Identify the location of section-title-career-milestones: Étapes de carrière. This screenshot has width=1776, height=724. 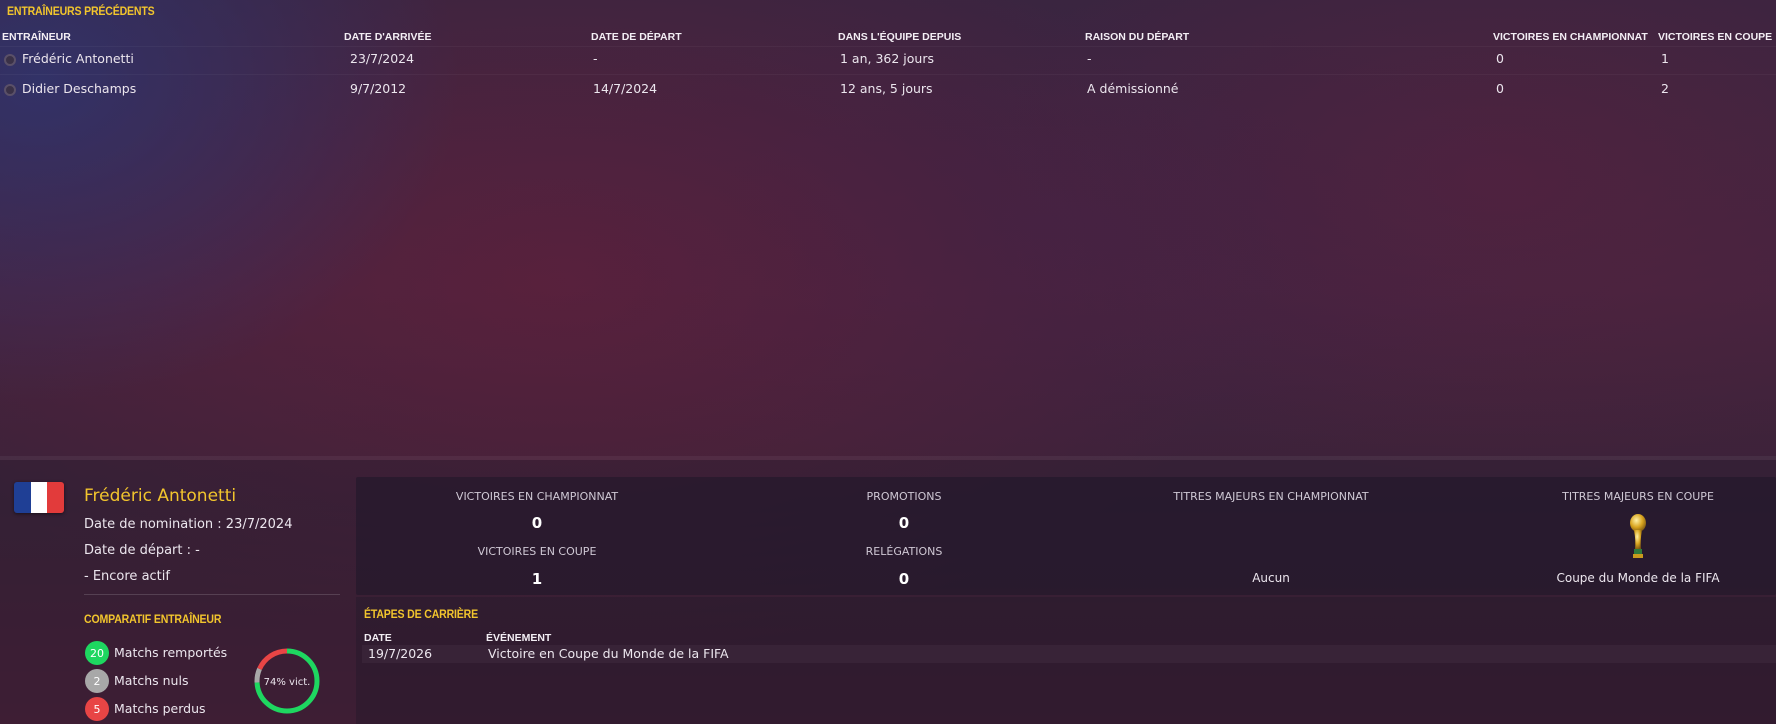
(421, 614).